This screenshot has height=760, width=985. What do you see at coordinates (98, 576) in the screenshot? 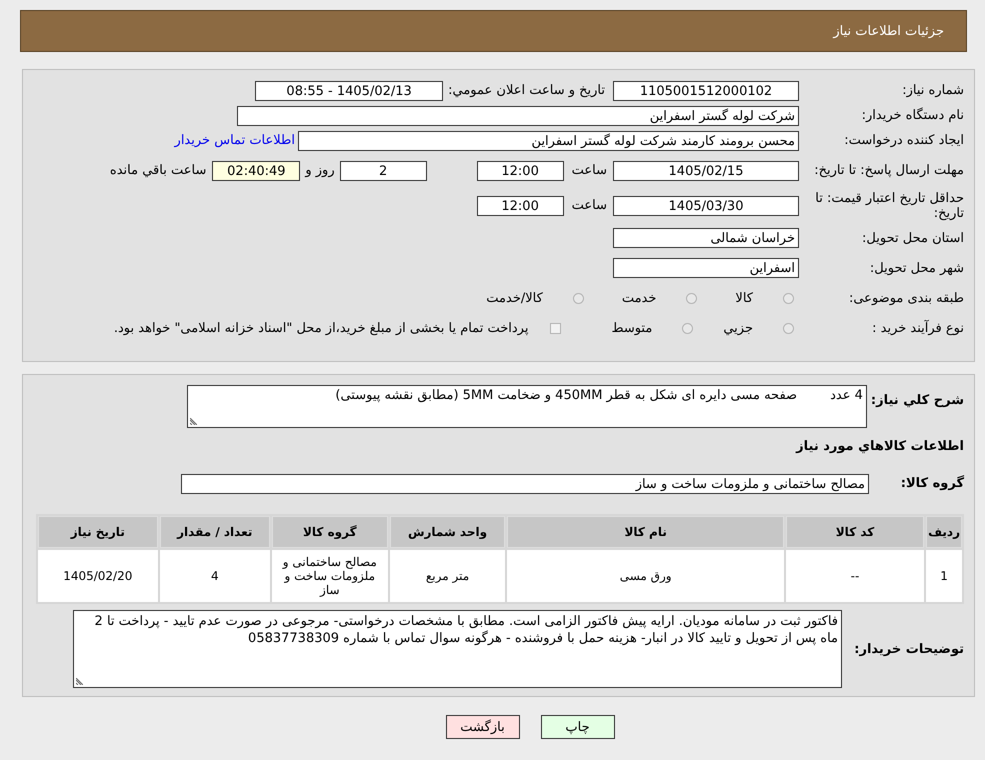
I see `table-cell: 1405/02/20` at bounding box center [98, 576].